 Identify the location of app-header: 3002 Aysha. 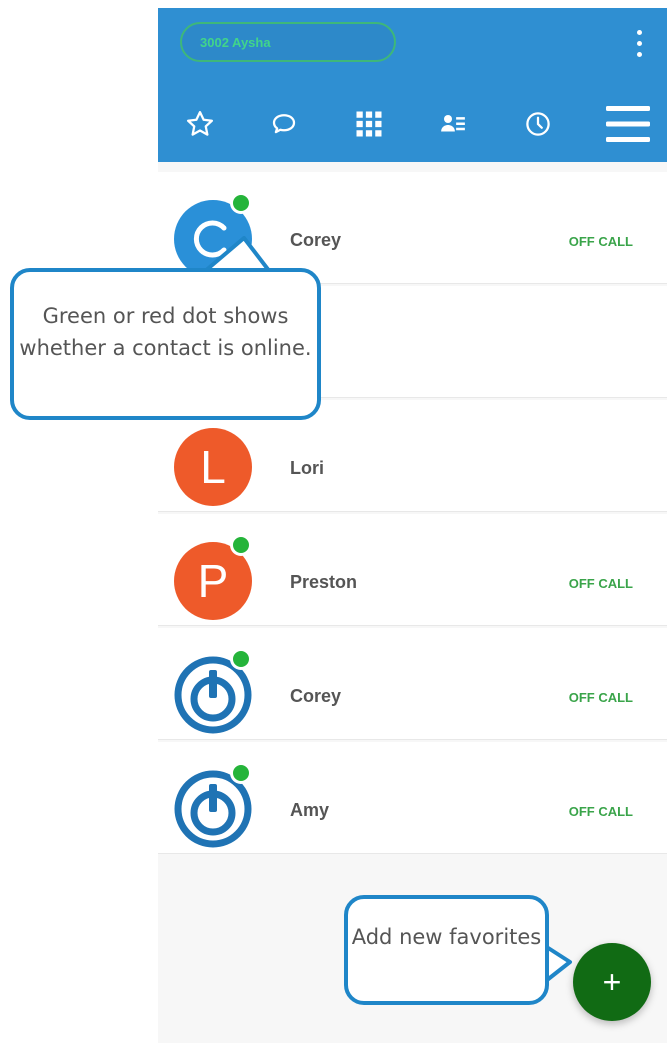
(412, 85).